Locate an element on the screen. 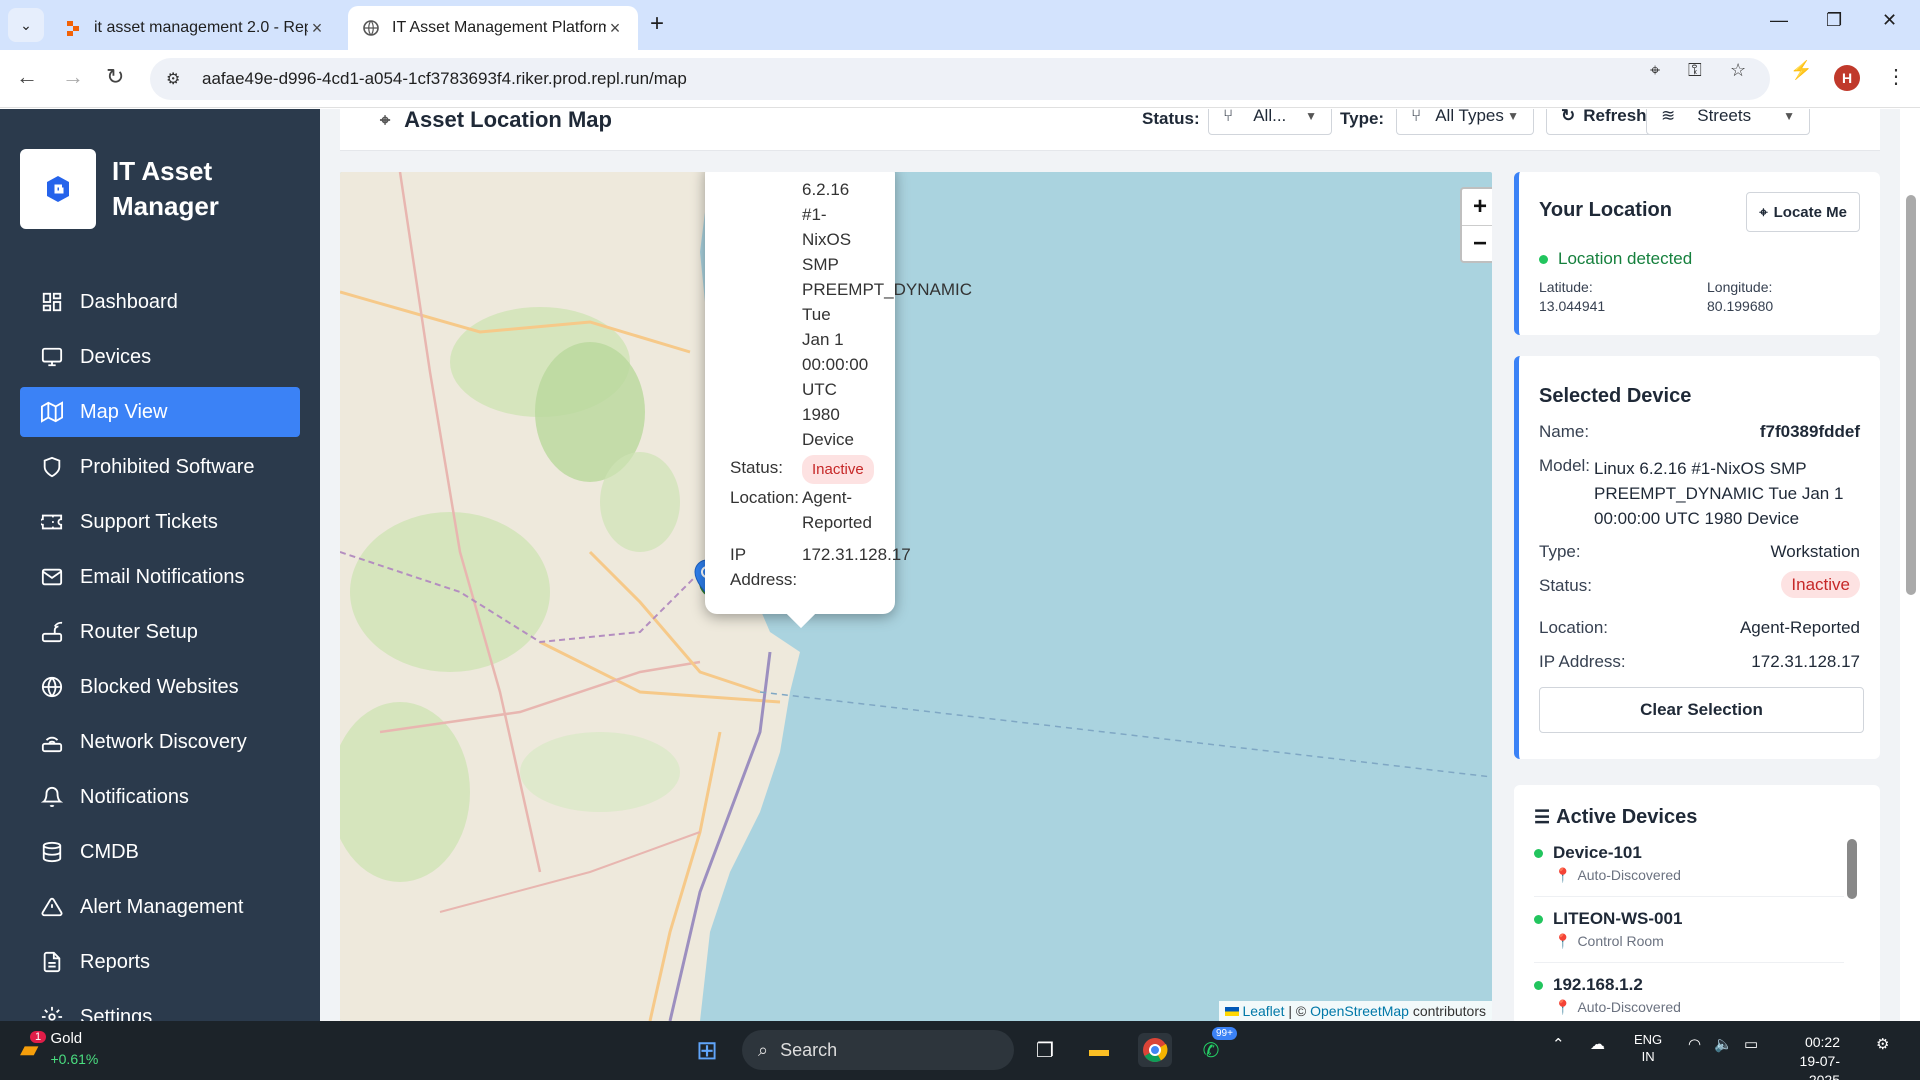  status-dot is located at coordinates (1538, 985).